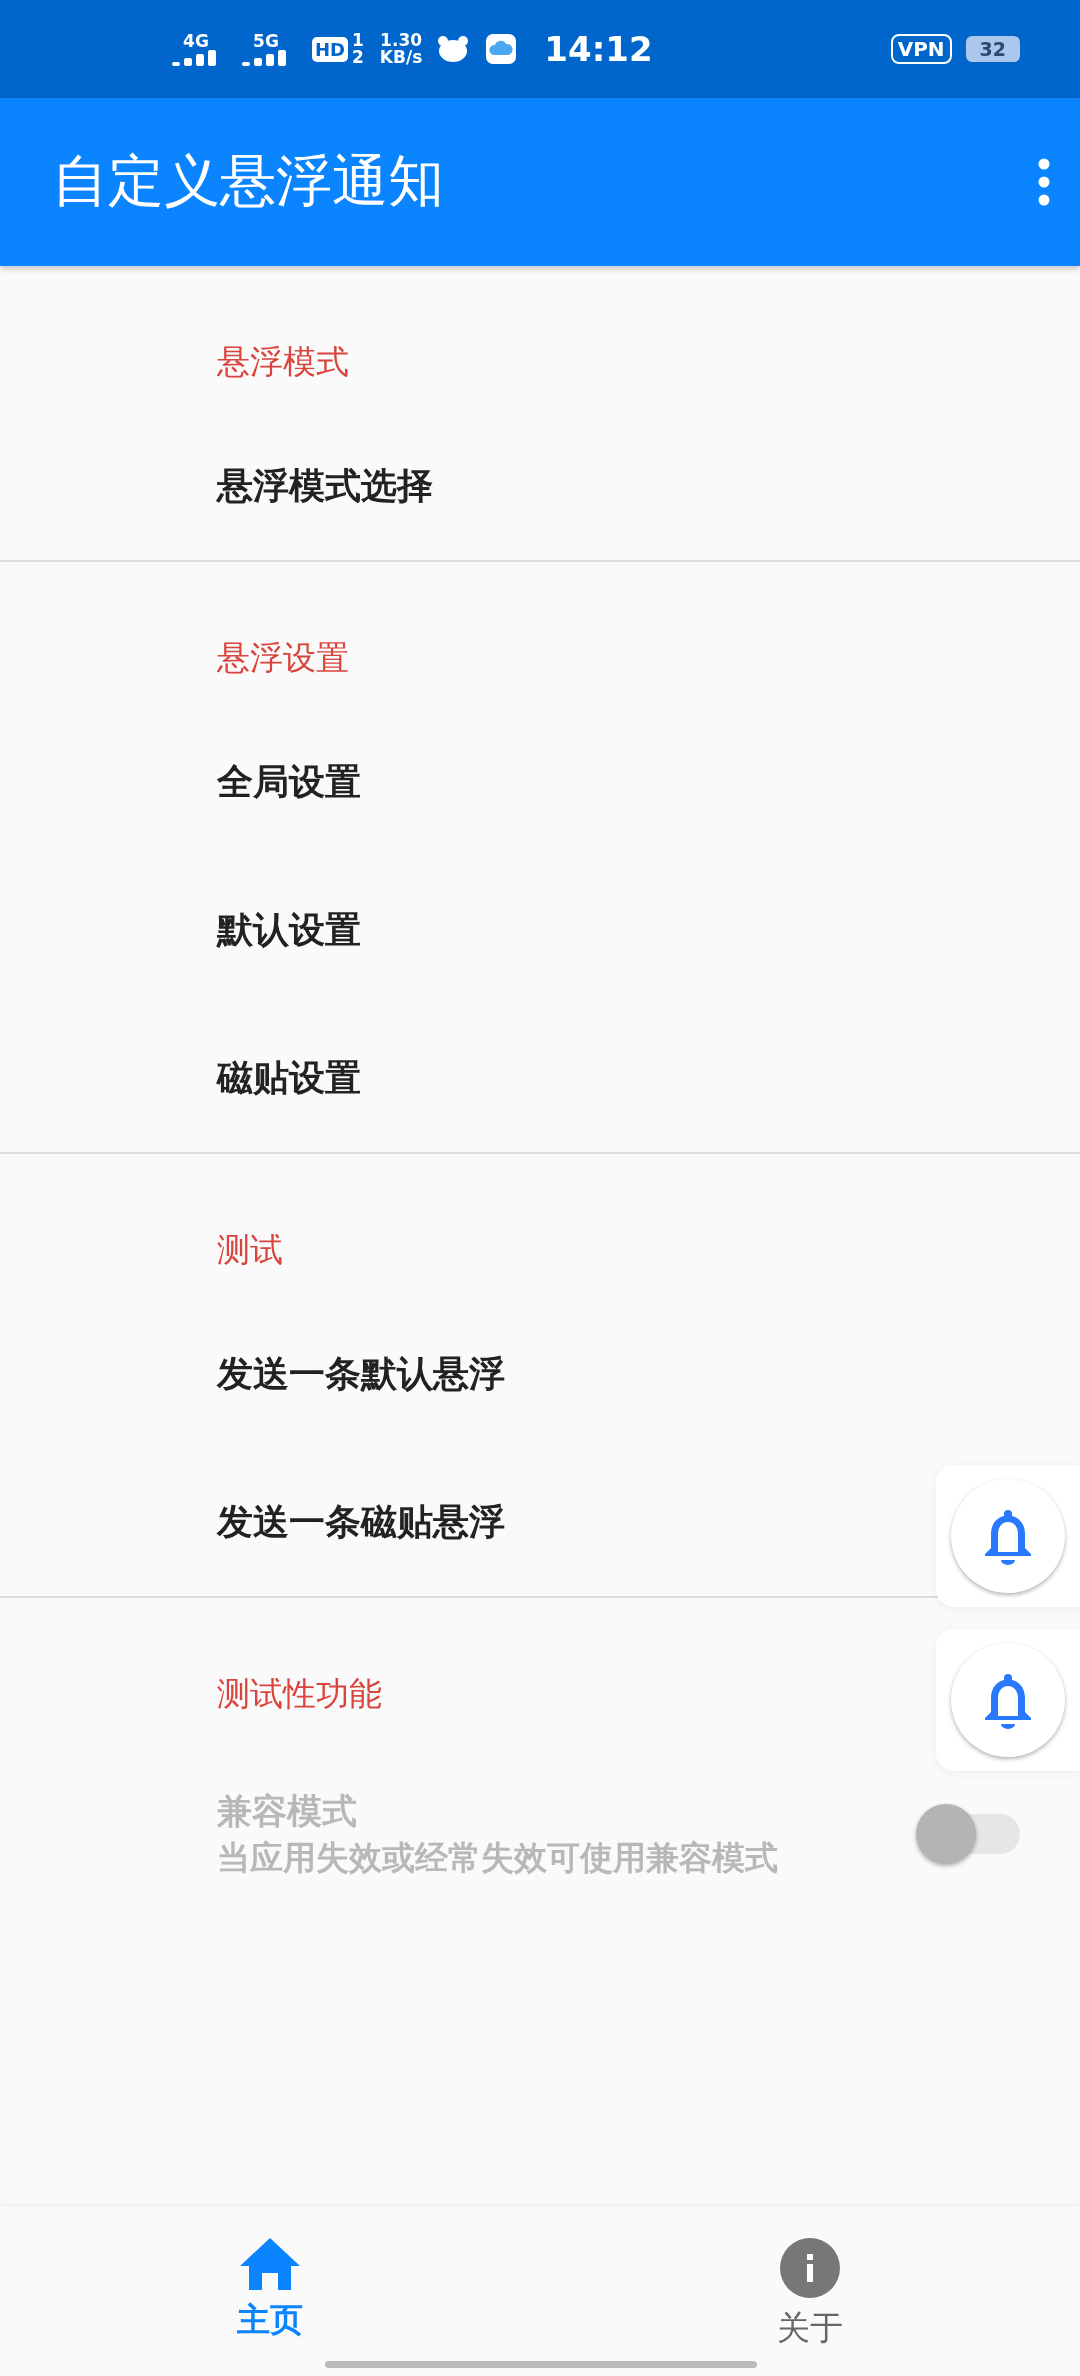 This screenshot has width=1080, height=2376. I want to click on section-header: 测试性功能, so click(299, 1693).